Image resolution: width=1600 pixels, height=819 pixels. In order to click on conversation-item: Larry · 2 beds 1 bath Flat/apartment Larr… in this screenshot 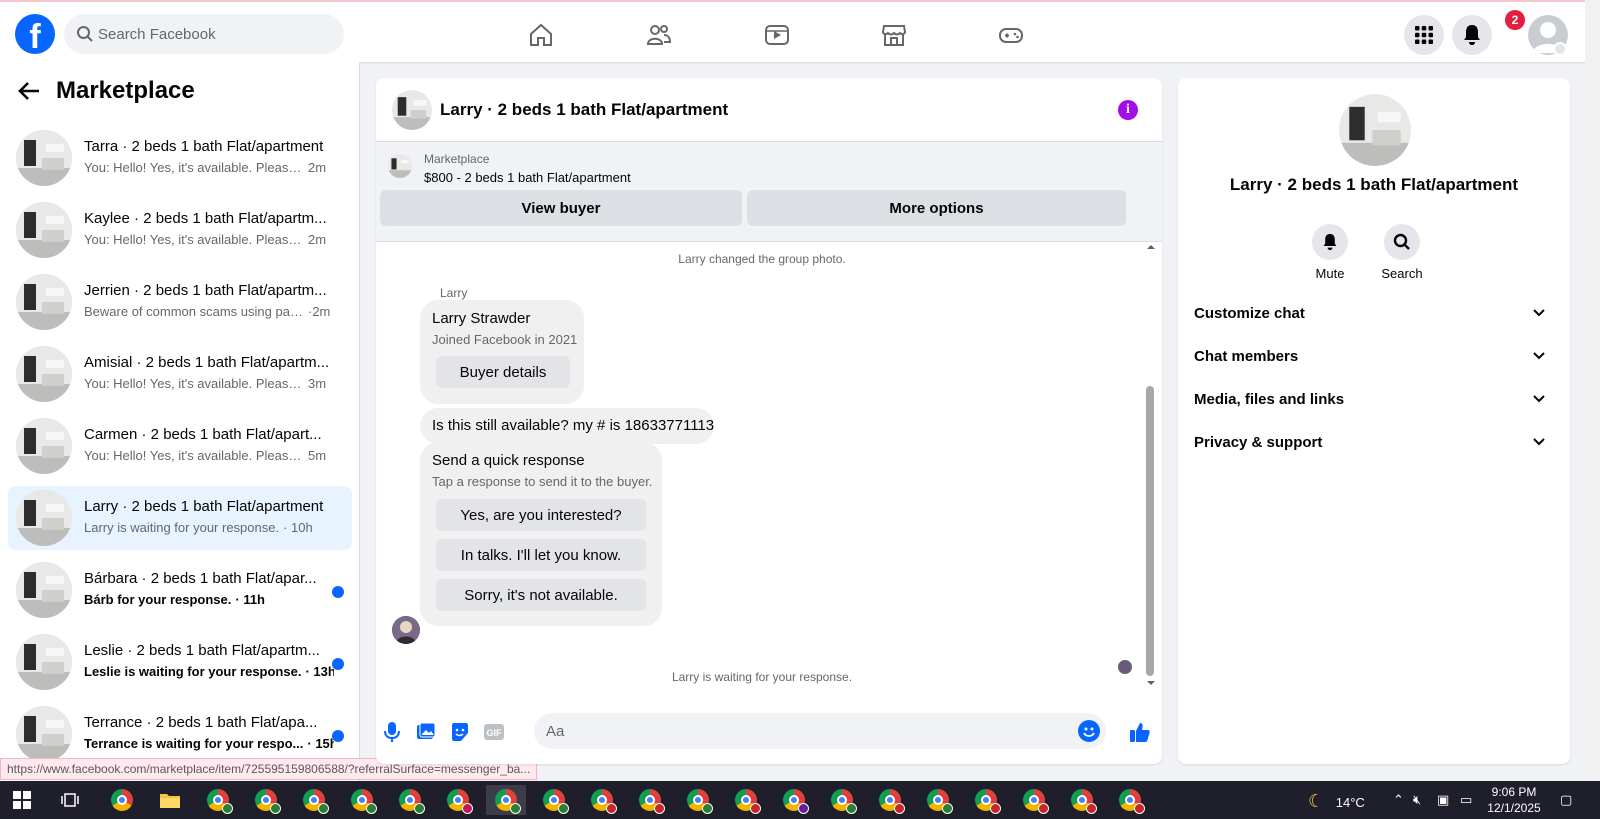, I will do `click(180, 518)`.